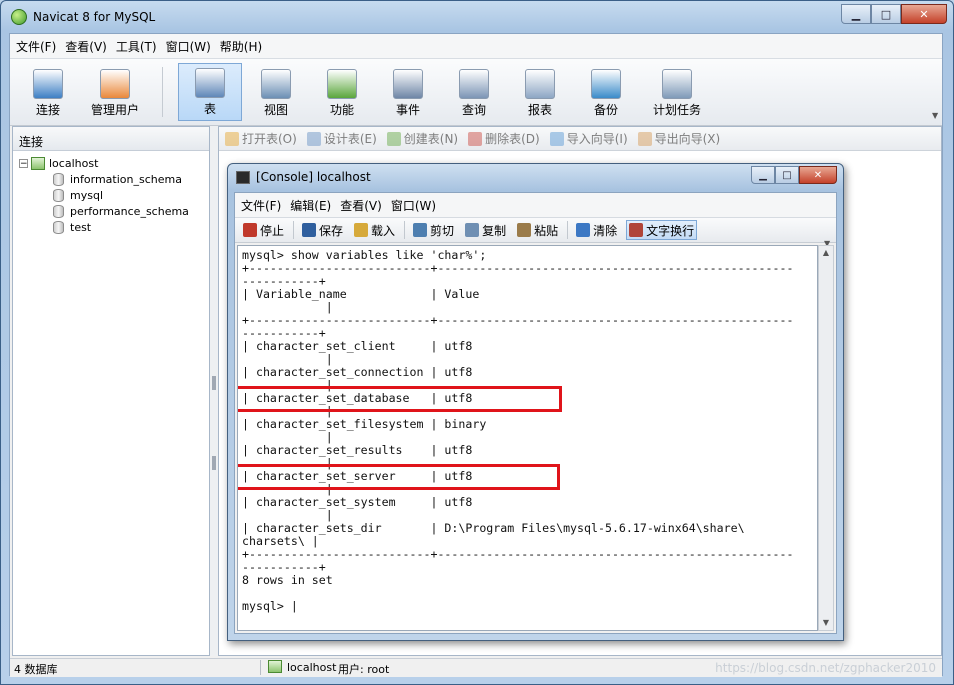  Describe the element at coordinates (540, 93) in the screenshot. I see `toolbar-reports-button: 报表` at that location.